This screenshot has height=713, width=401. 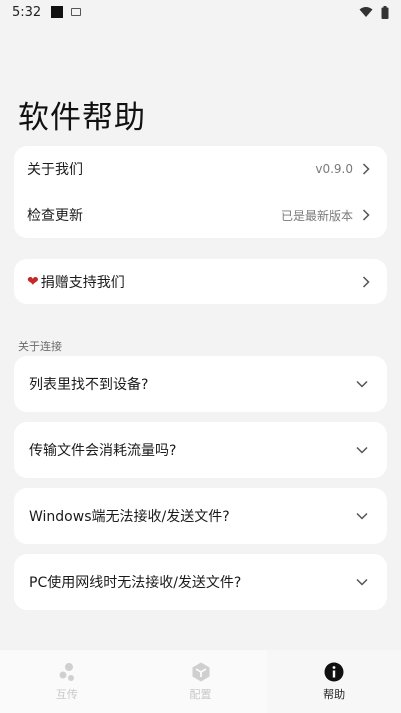 What do you see at coordinates (334, 169) in the screenshot?
I see `version-value: v0.9.0` at bounding box center [334, 169].